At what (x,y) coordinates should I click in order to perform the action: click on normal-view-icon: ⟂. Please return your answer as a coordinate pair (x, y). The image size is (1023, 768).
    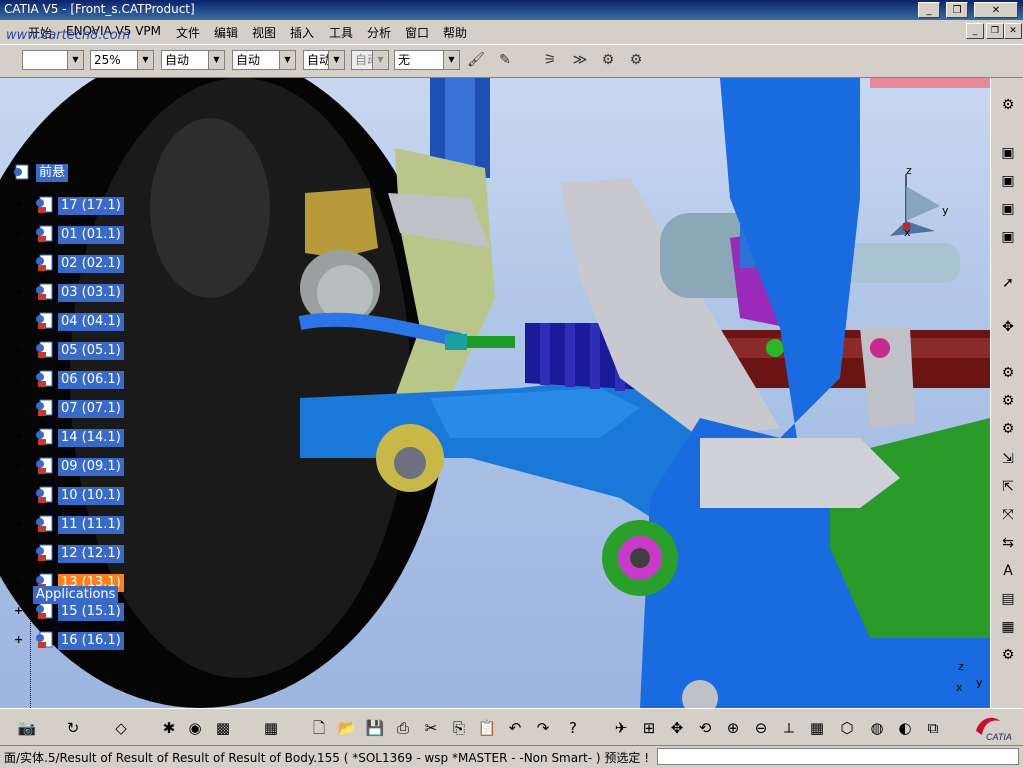
    Looking at the image, I should click on (789, 728).